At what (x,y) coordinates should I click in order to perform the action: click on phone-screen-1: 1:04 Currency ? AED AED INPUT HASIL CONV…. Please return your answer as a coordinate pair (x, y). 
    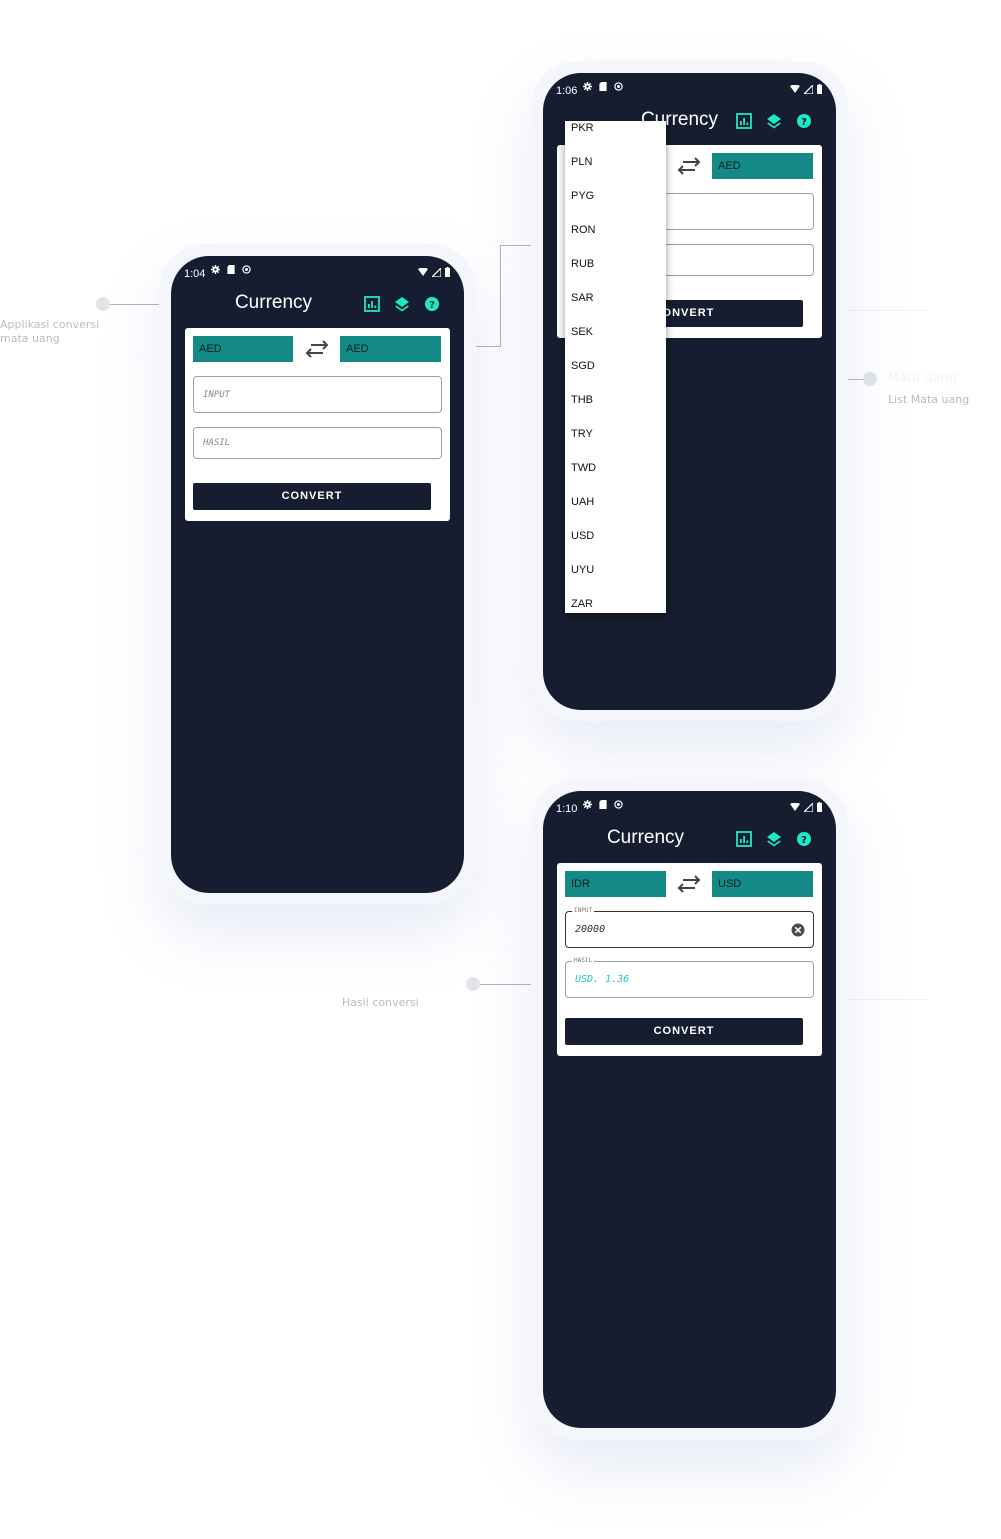
    Looking at the image, I should click on (317, 574).